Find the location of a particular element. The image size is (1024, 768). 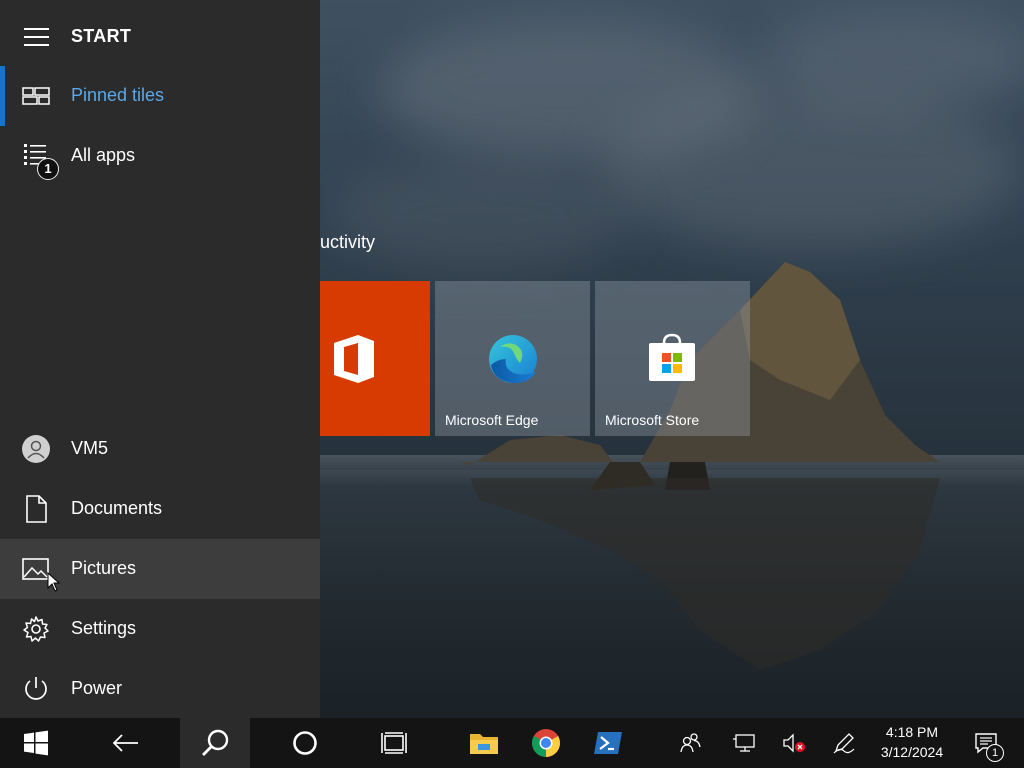

chrome-icon is located at coordinates (546, 743).